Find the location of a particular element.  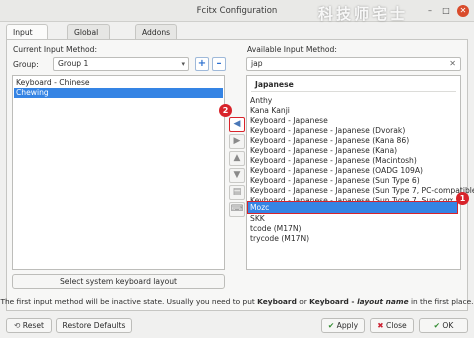

chevron-down-icon: ▾ is located at coordinates (183, 64).